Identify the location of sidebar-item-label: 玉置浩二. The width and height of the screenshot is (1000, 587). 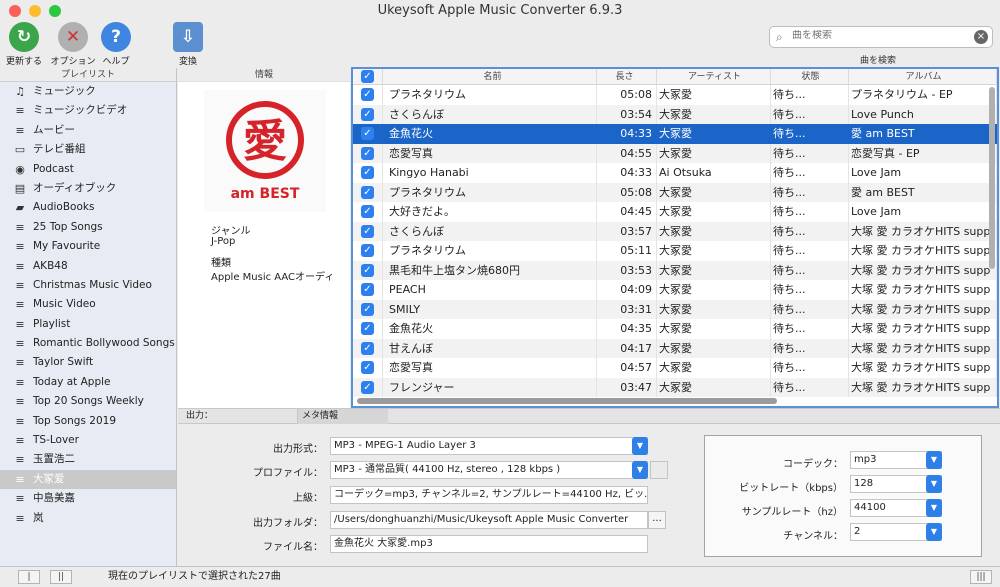
(54, 459).